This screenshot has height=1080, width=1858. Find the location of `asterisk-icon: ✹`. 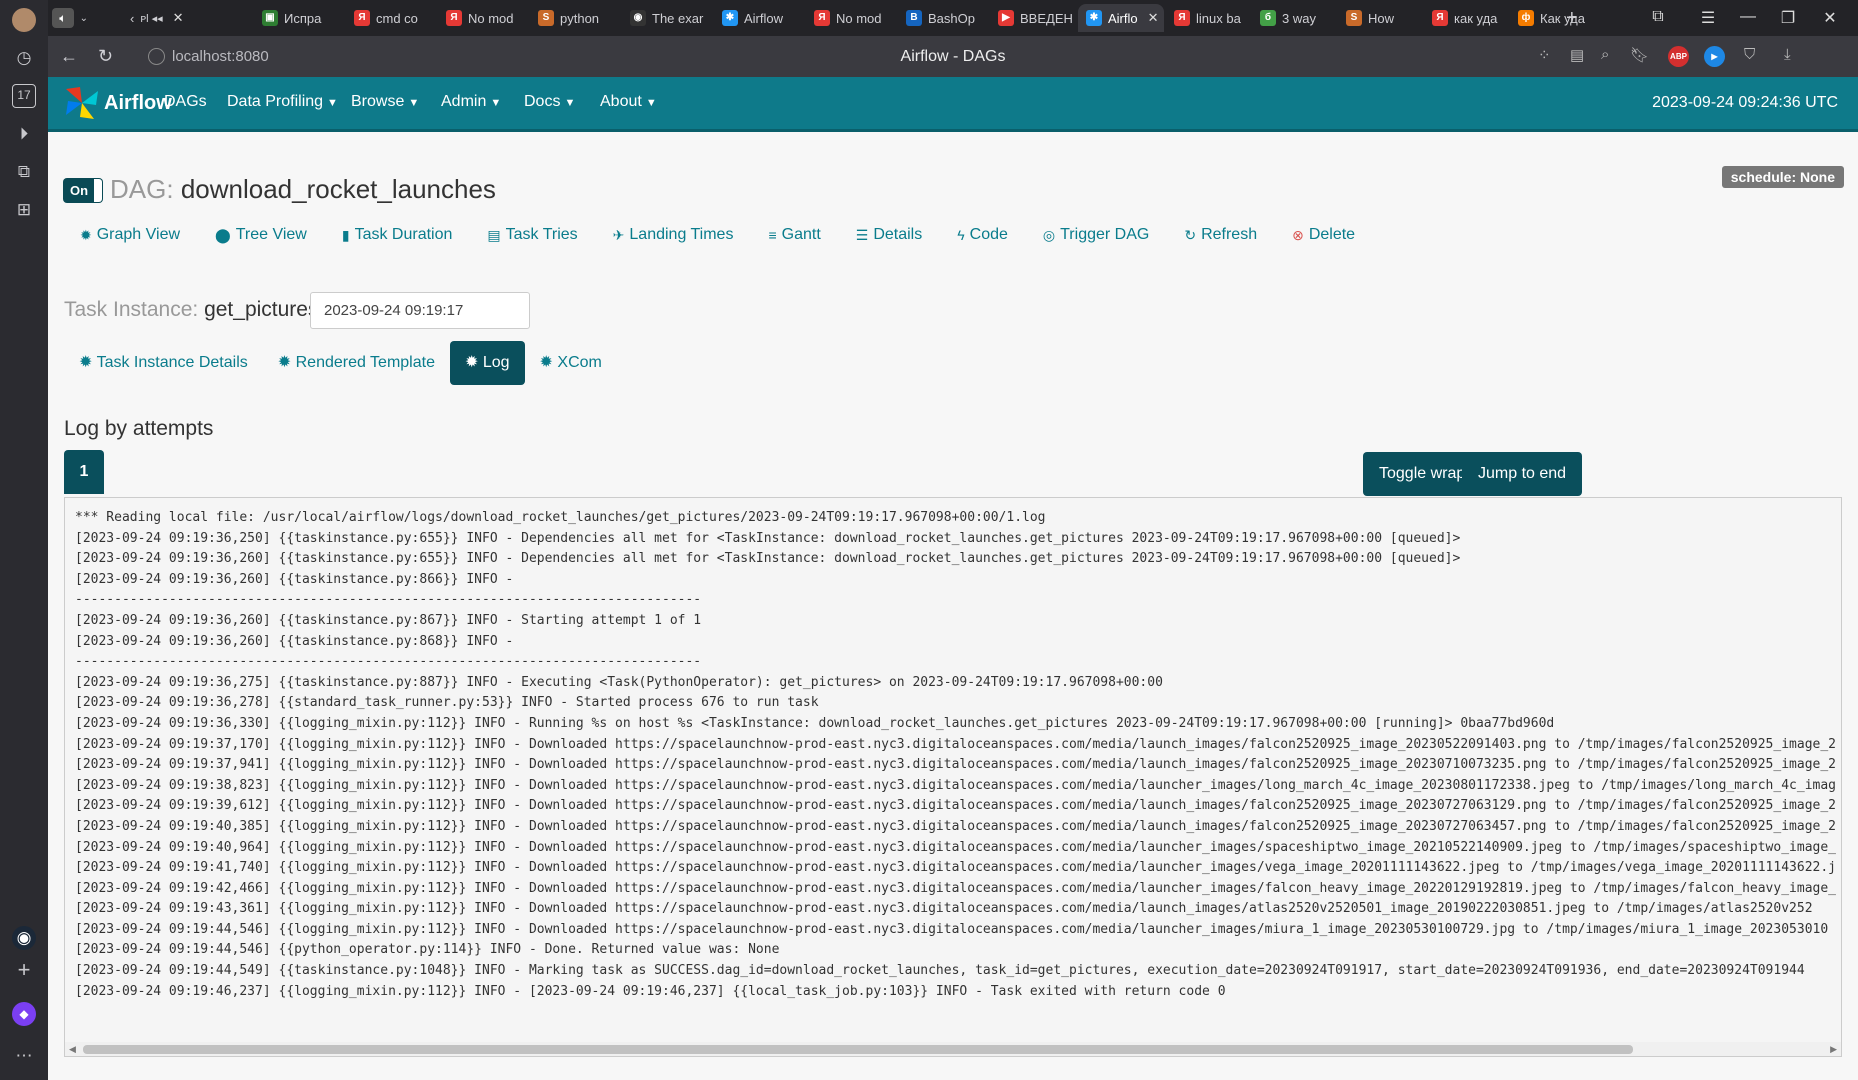

asterisk-icon: ✹ is located at coordinates (286, 362).